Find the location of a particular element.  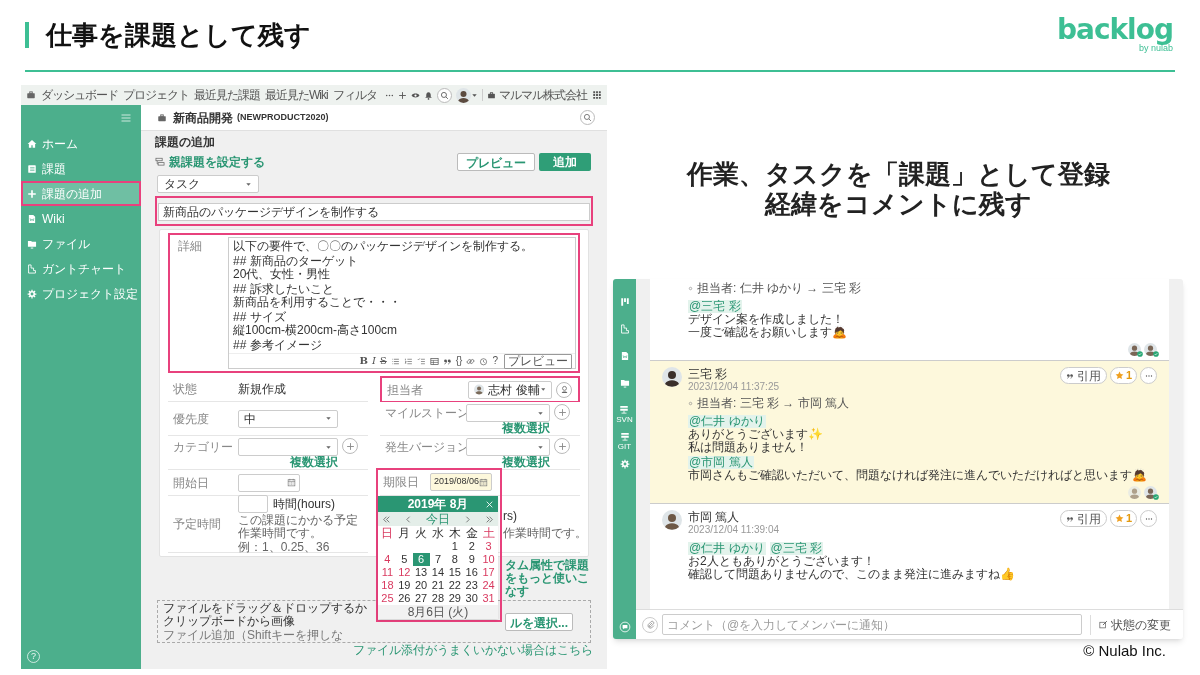

organization-name: マルマル株式会社 is located at coordinates (543, 95).